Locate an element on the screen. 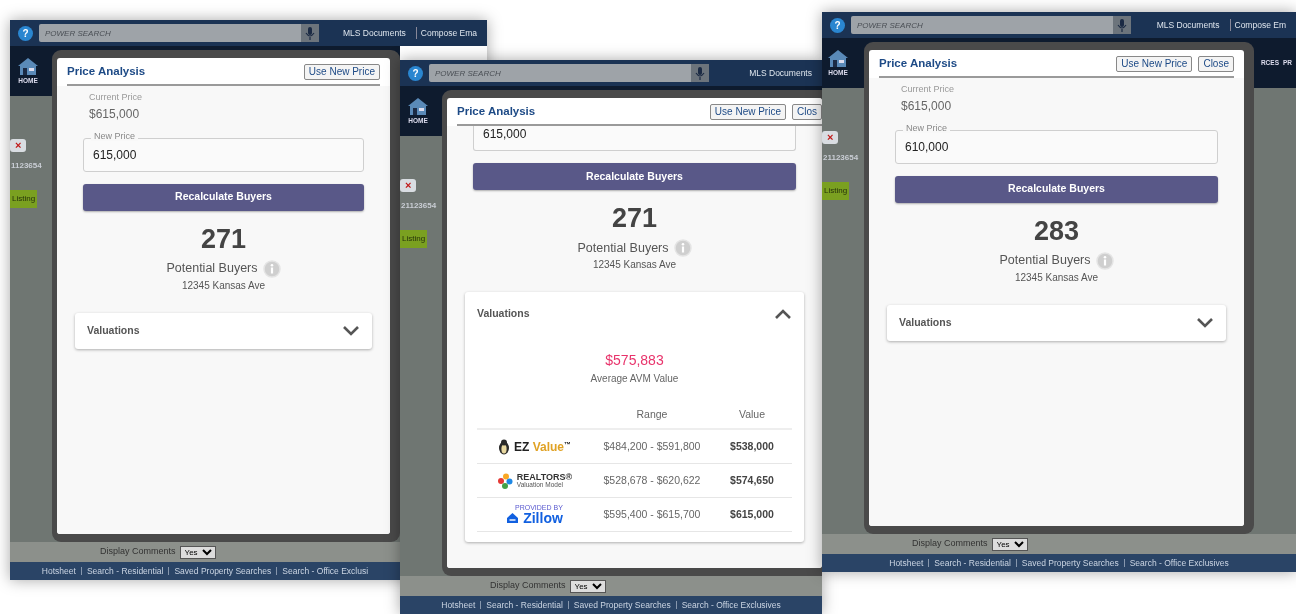 This screenshot has height=614, width=1296. buyer-count: 283 is located at coordinates (1056, 231).